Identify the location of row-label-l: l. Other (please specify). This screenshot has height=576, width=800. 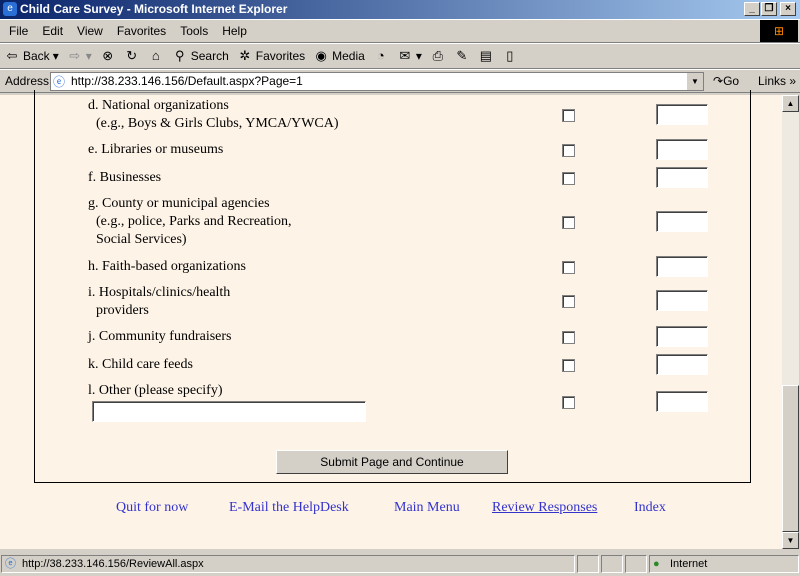
(155, 390).